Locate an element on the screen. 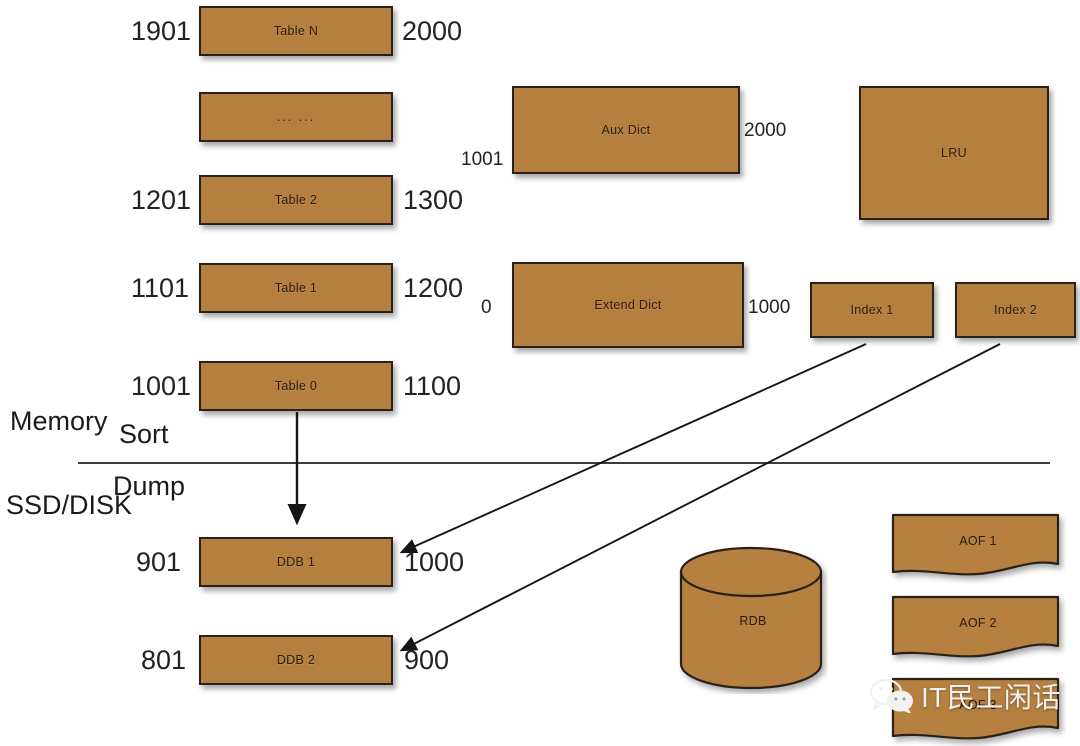  block-label: Index 1 is located at coordinates (872, 310).